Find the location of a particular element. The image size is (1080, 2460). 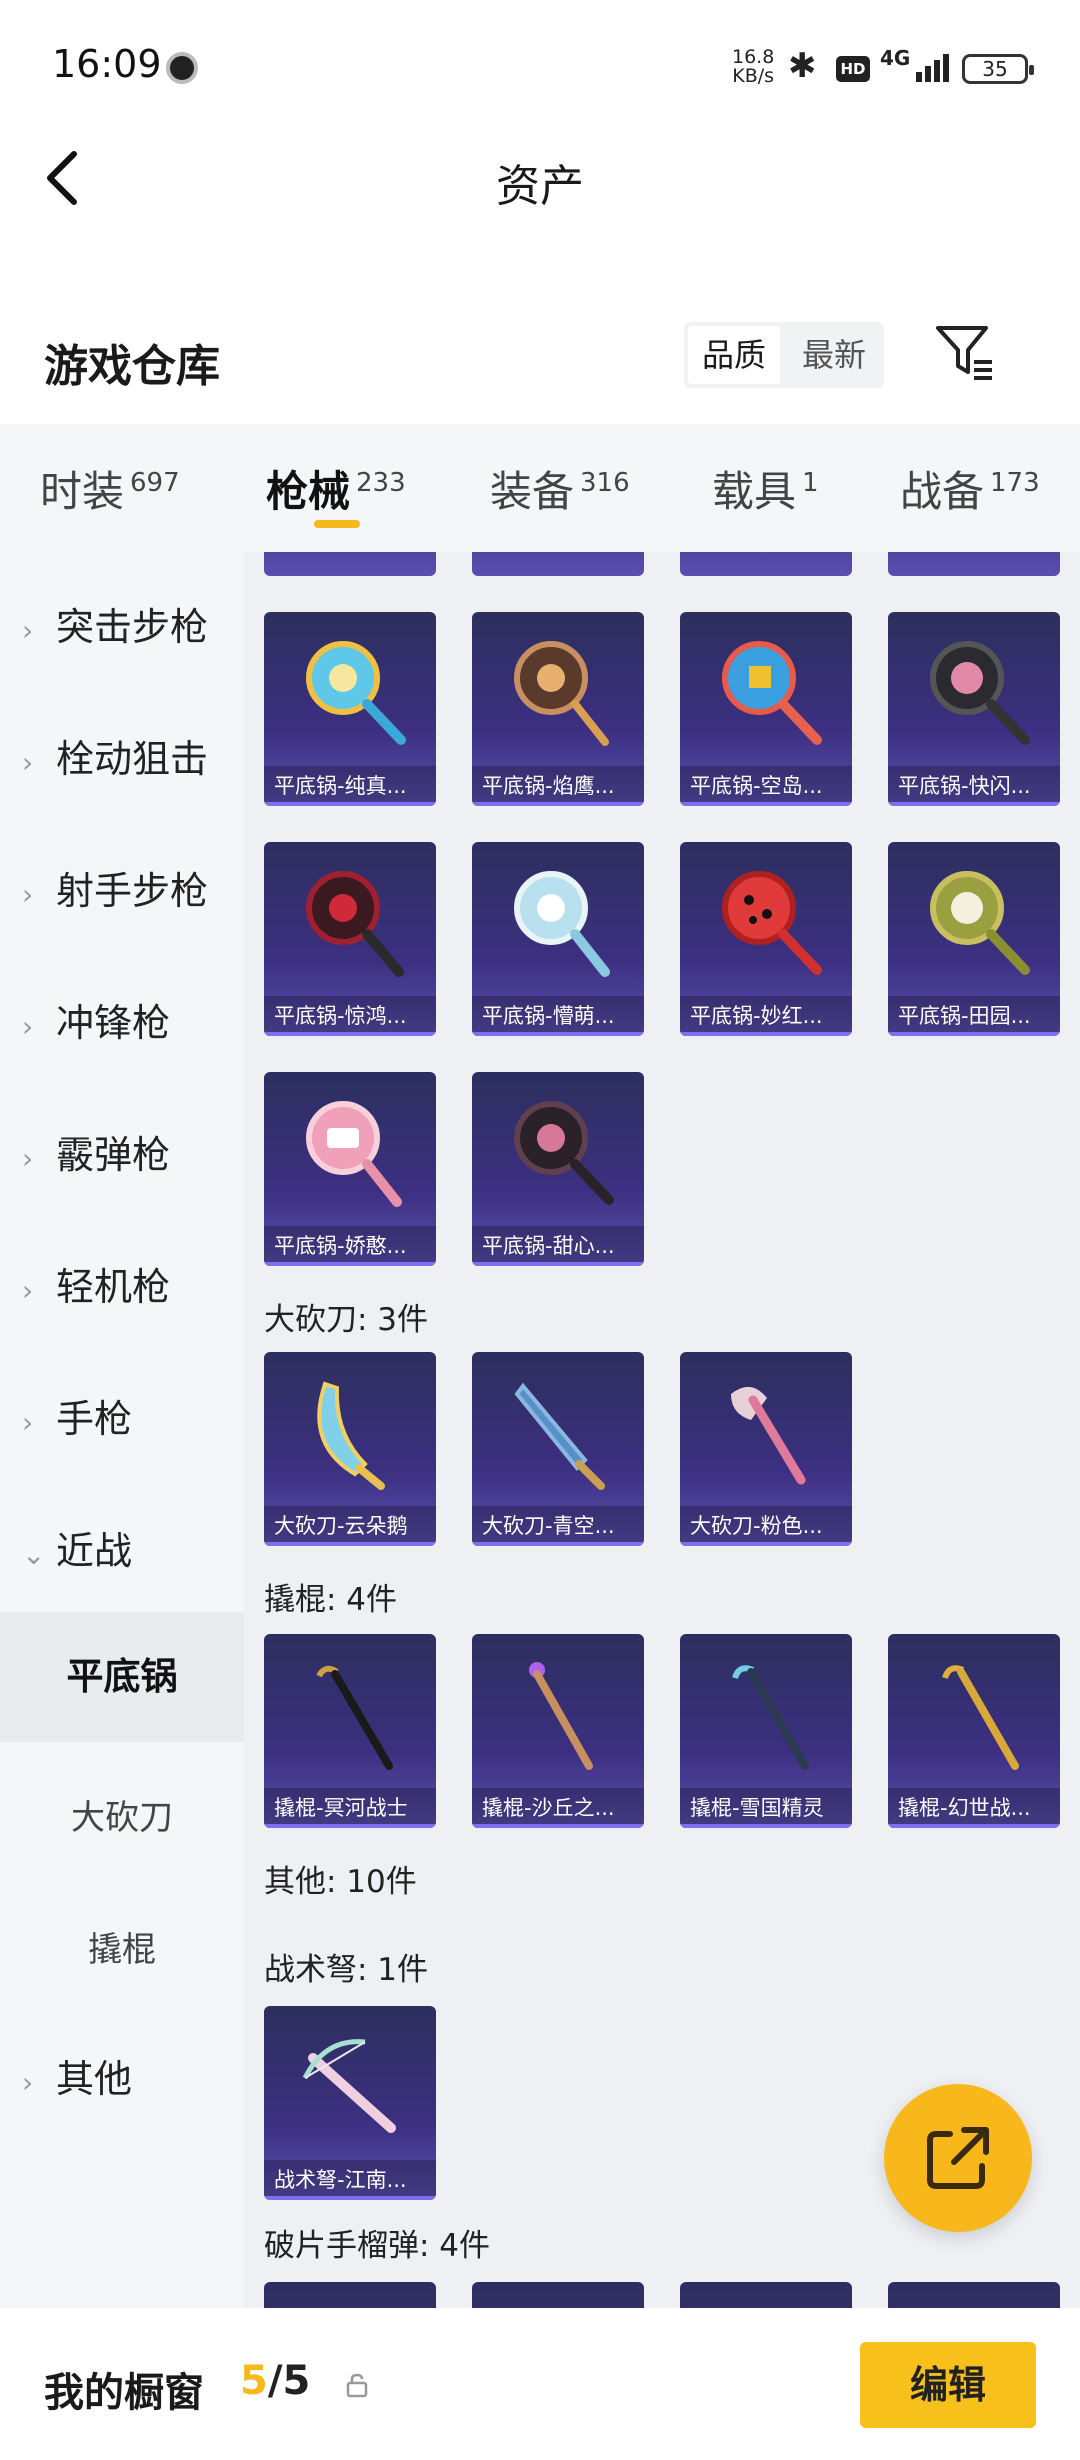

item-card: 撬棍-雪国精灵 is located at coordinates (766, 1731).